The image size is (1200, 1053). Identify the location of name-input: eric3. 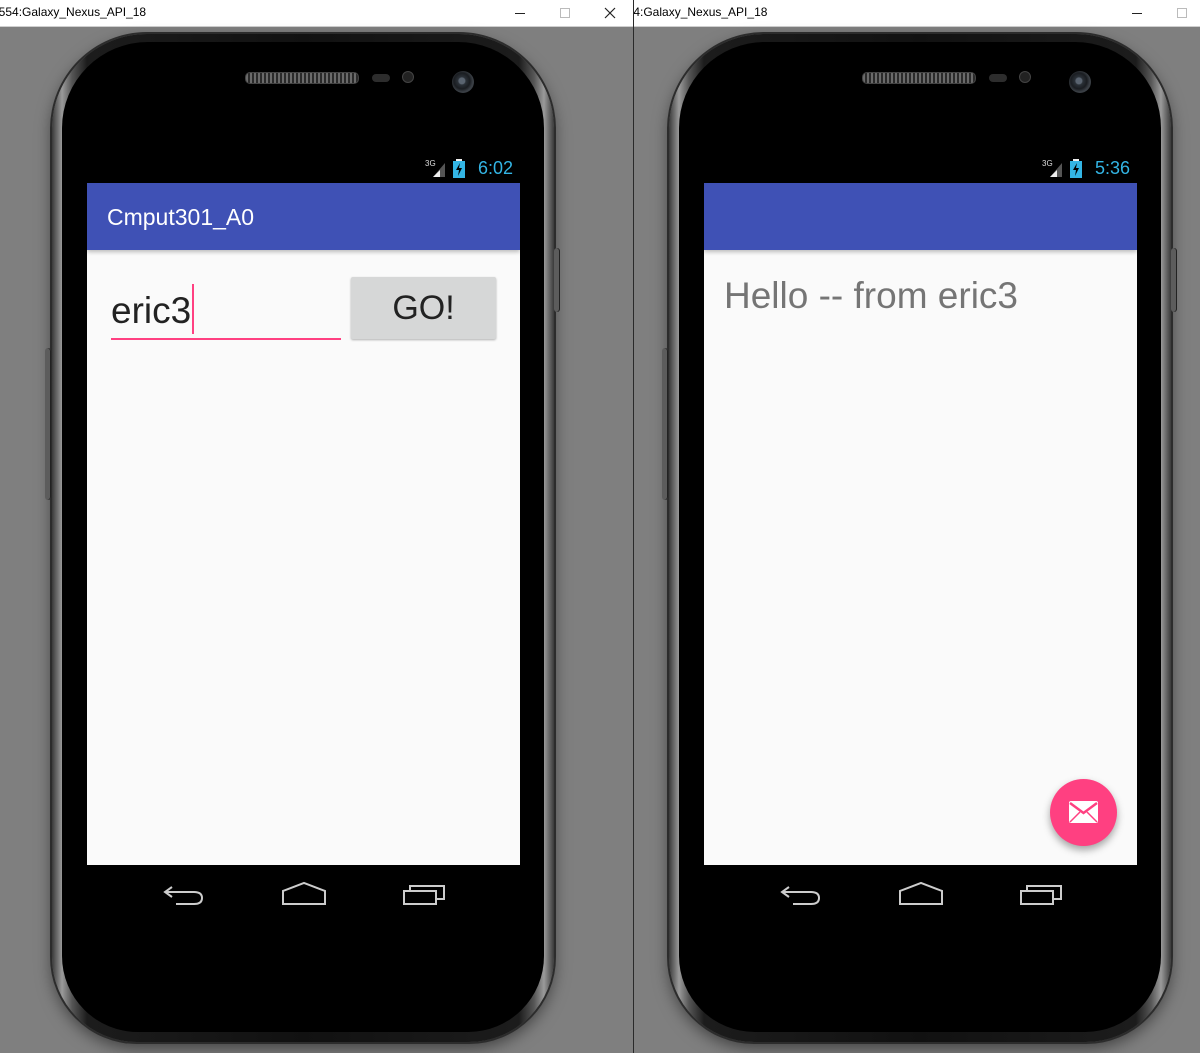
(226, 309).